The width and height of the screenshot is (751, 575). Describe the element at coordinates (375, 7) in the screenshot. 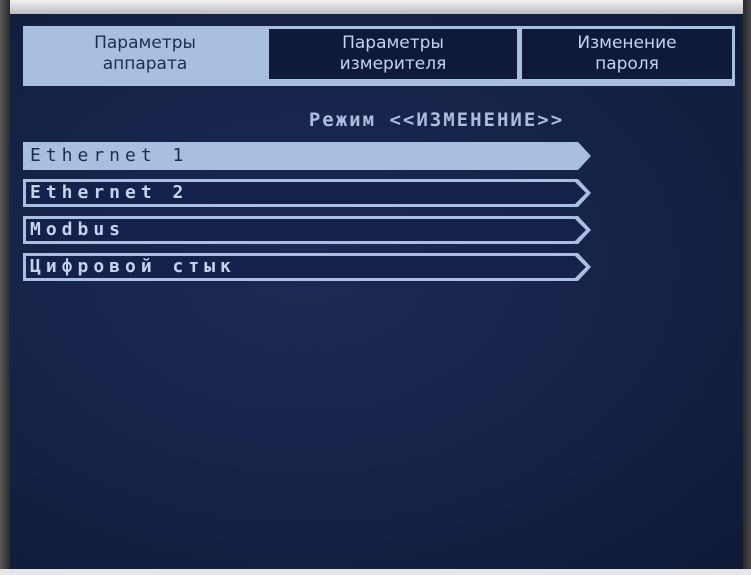

I see `device-bezel-top` at that location.